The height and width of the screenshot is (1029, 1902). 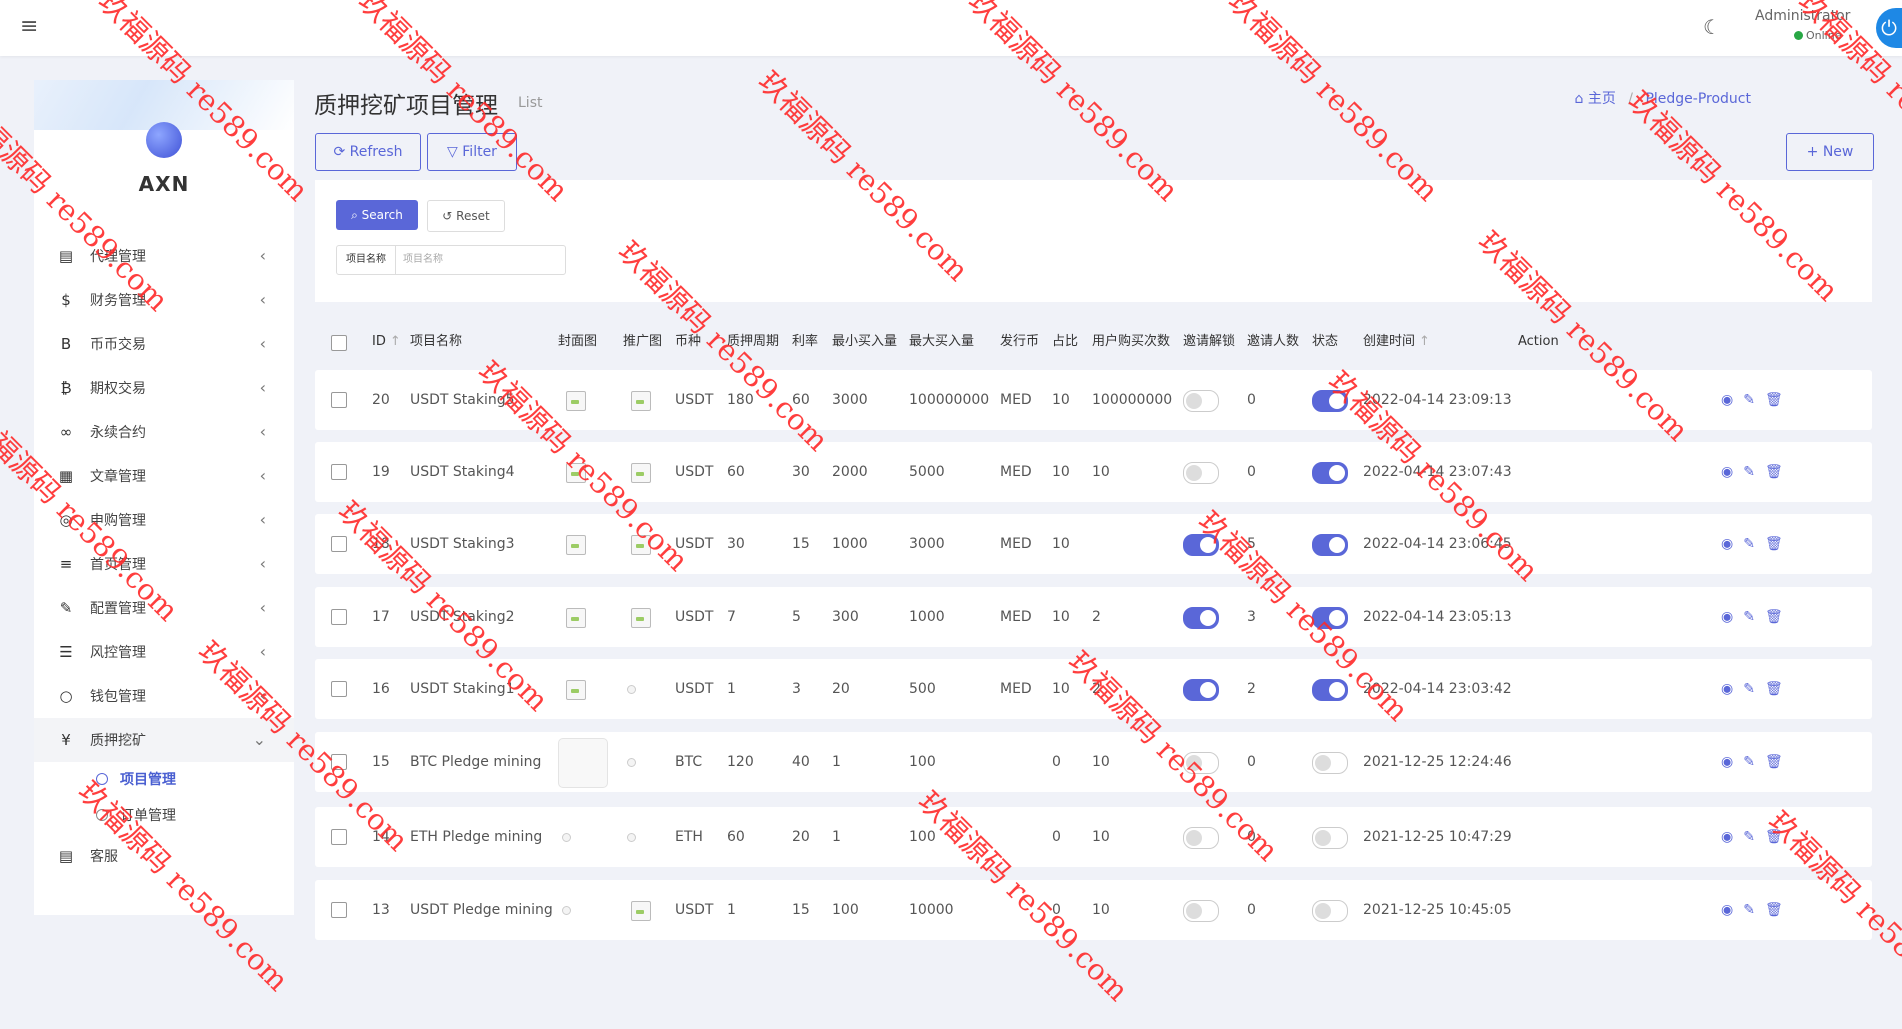 What do you see at coordinates (1802, 16) in the screenshot?
I see `user-name: Administrator` at bounding box center [1802, 16].